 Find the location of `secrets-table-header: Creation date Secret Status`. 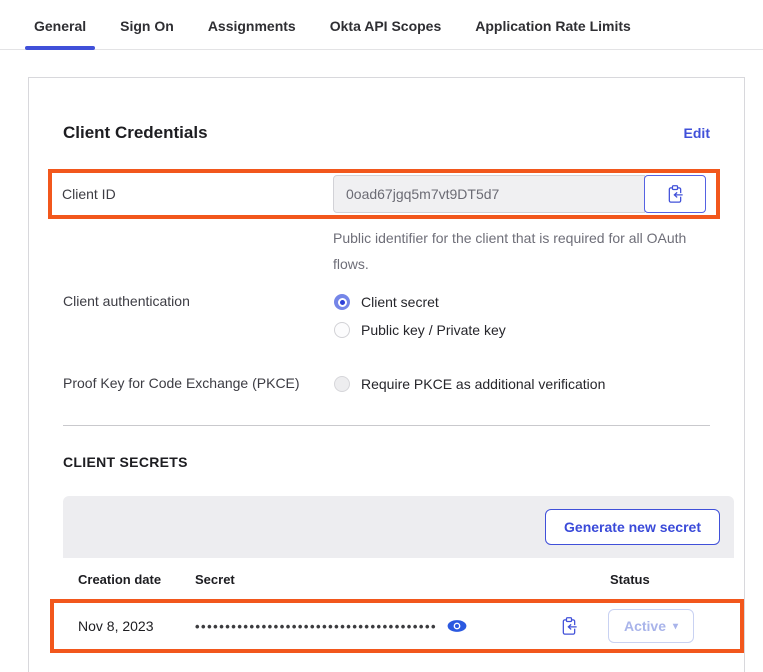

secrets-table-header: Creation date Secret Status is located at coordinates (398, 578).